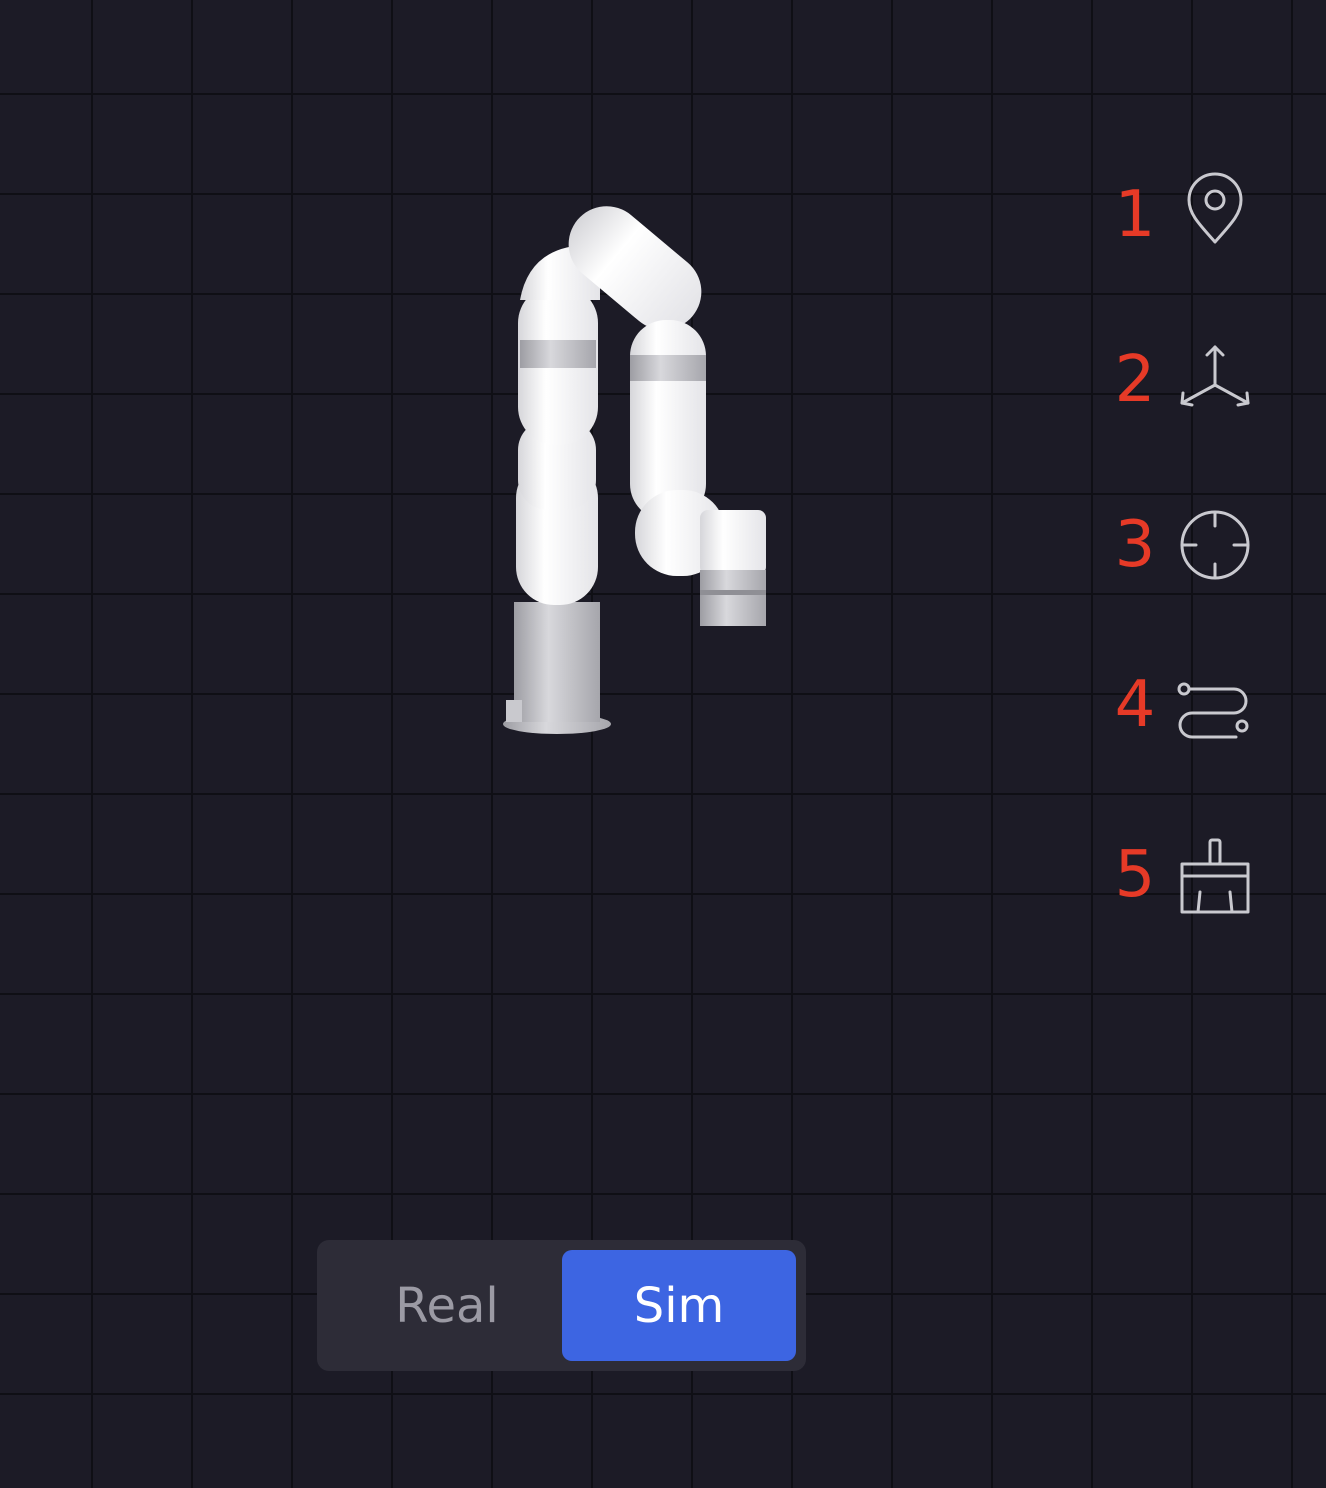 This screenshot has width=1326, height=1488. I want to click on axes-3d-icon, so click(1215, 380).